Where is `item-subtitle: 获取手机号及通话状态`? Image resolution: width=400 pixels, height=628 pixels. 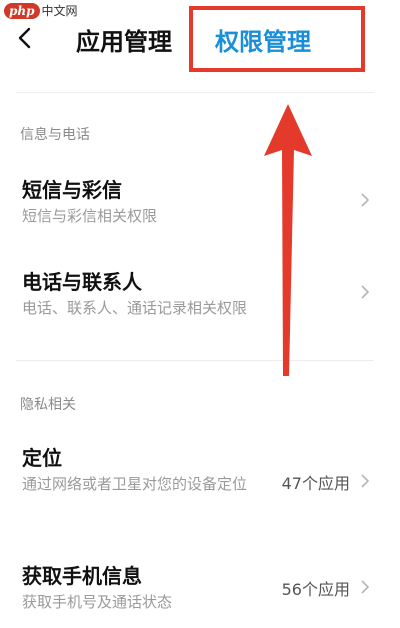
item-subtitle: 获取手机号及通话状态 is located at coordinates (97, 602).